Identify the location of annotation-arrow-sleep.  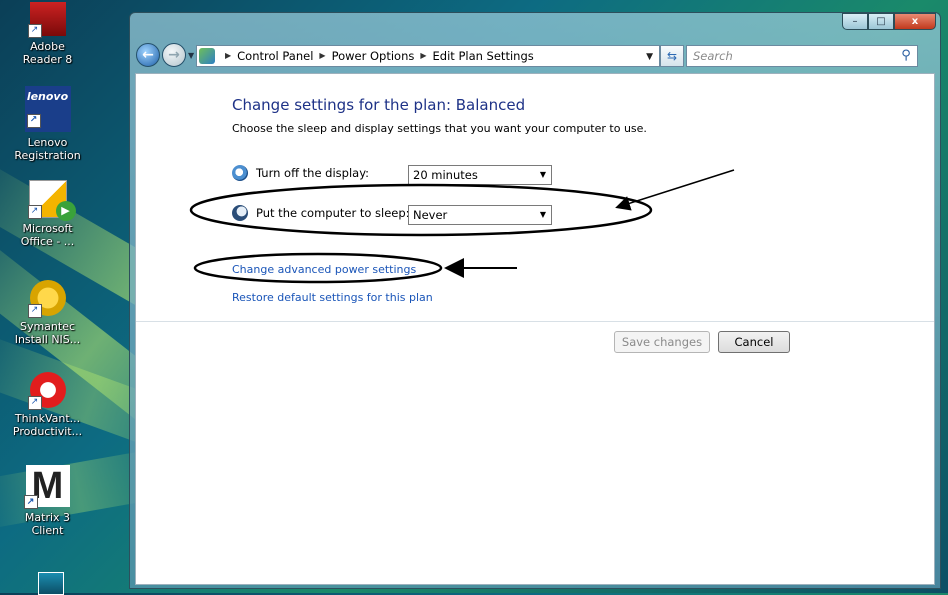
(675, 190).